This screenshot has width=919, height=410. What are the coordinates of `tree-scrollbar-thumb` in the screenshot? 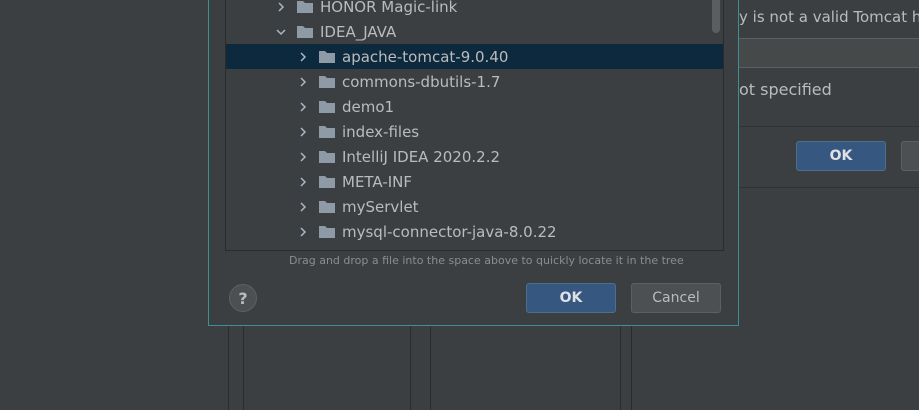 It's located at (716, 16).